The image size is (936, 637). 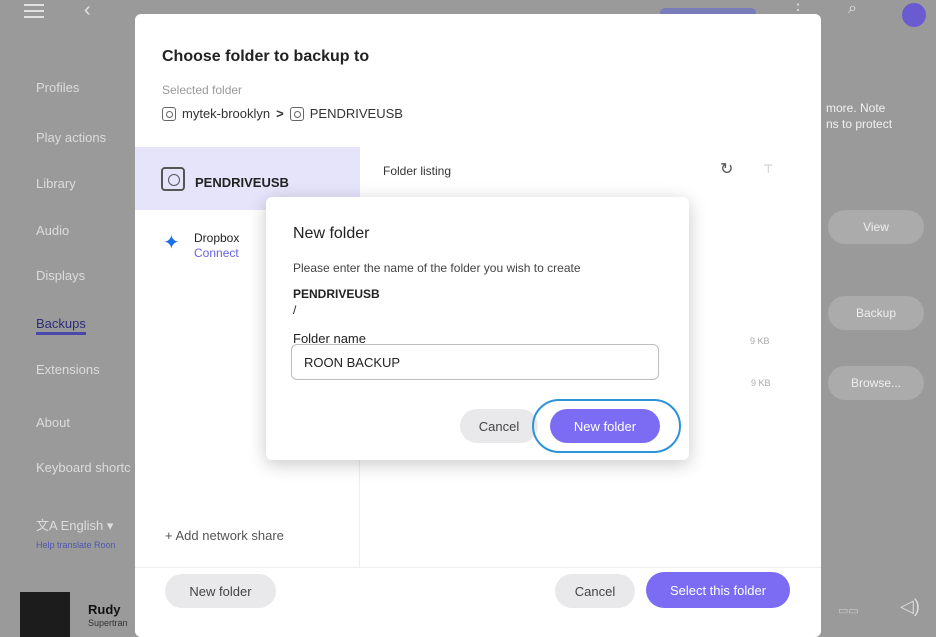 What do you see at coordinates (87, 10) in the screenshot?
I see `back-arrow-icon: ‹` at bounding box center [87, 10].